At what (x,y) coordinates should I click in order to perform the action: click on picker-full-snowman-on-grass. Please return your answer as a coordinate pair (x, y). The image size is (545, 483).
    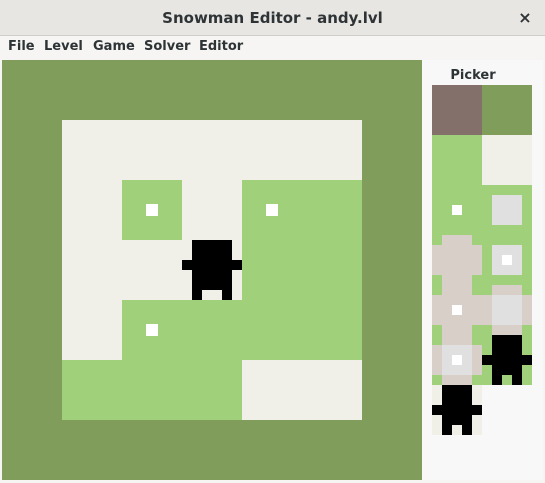
    Looking at the image, I should click on (457, 360).